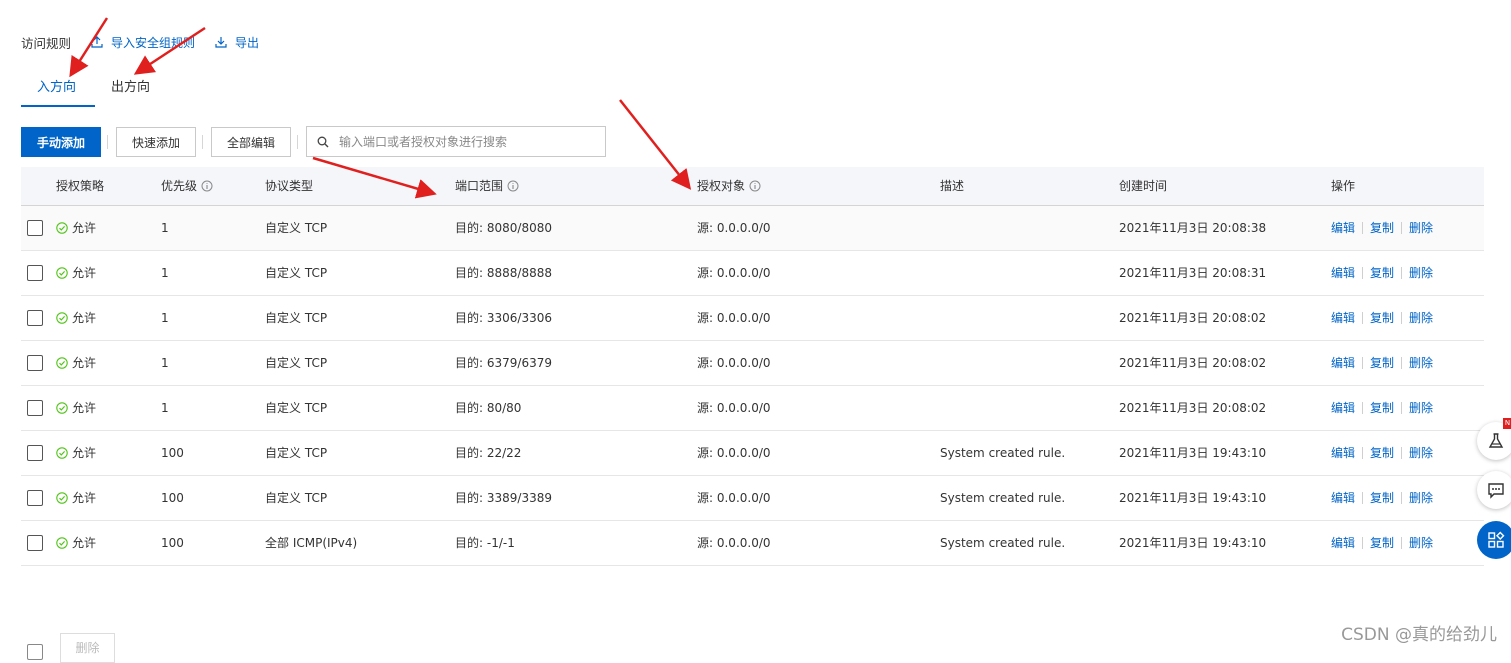 Image resolution: width=1511 pixels, height=663 pixels. I want to click on toolbar-divider, so click(202, 142).